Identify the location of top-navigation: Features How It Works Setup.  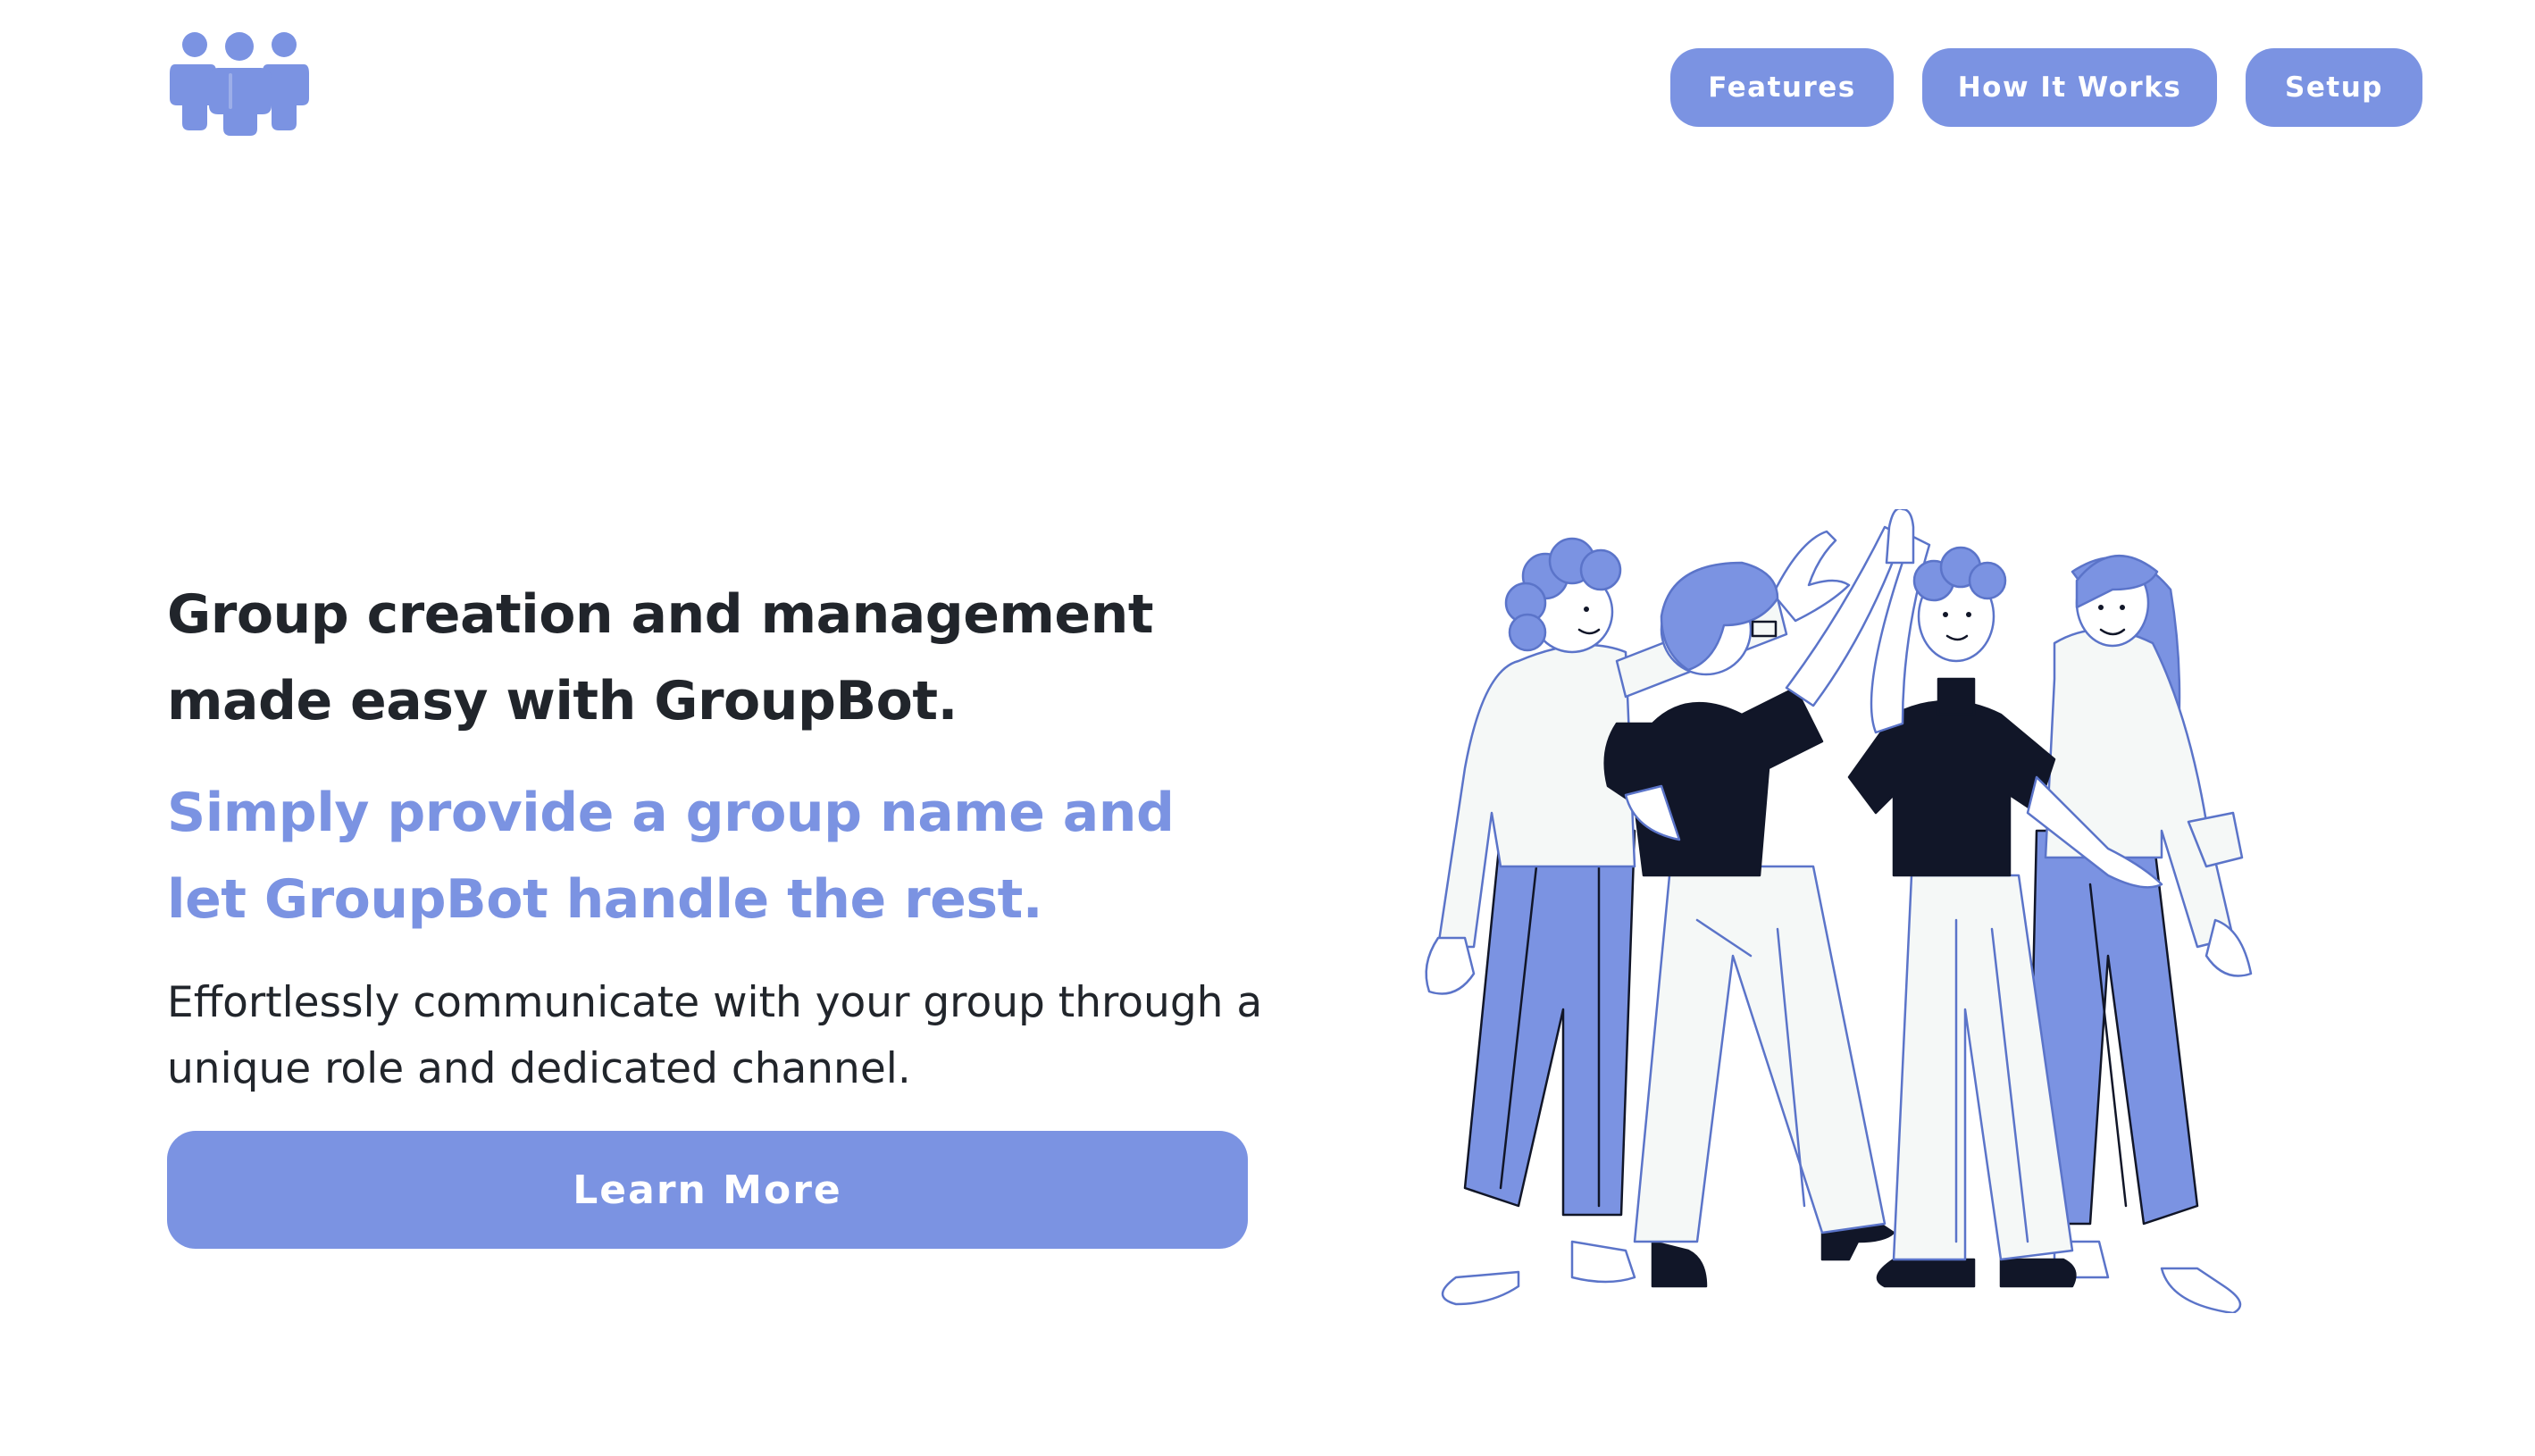
(2046, 87).